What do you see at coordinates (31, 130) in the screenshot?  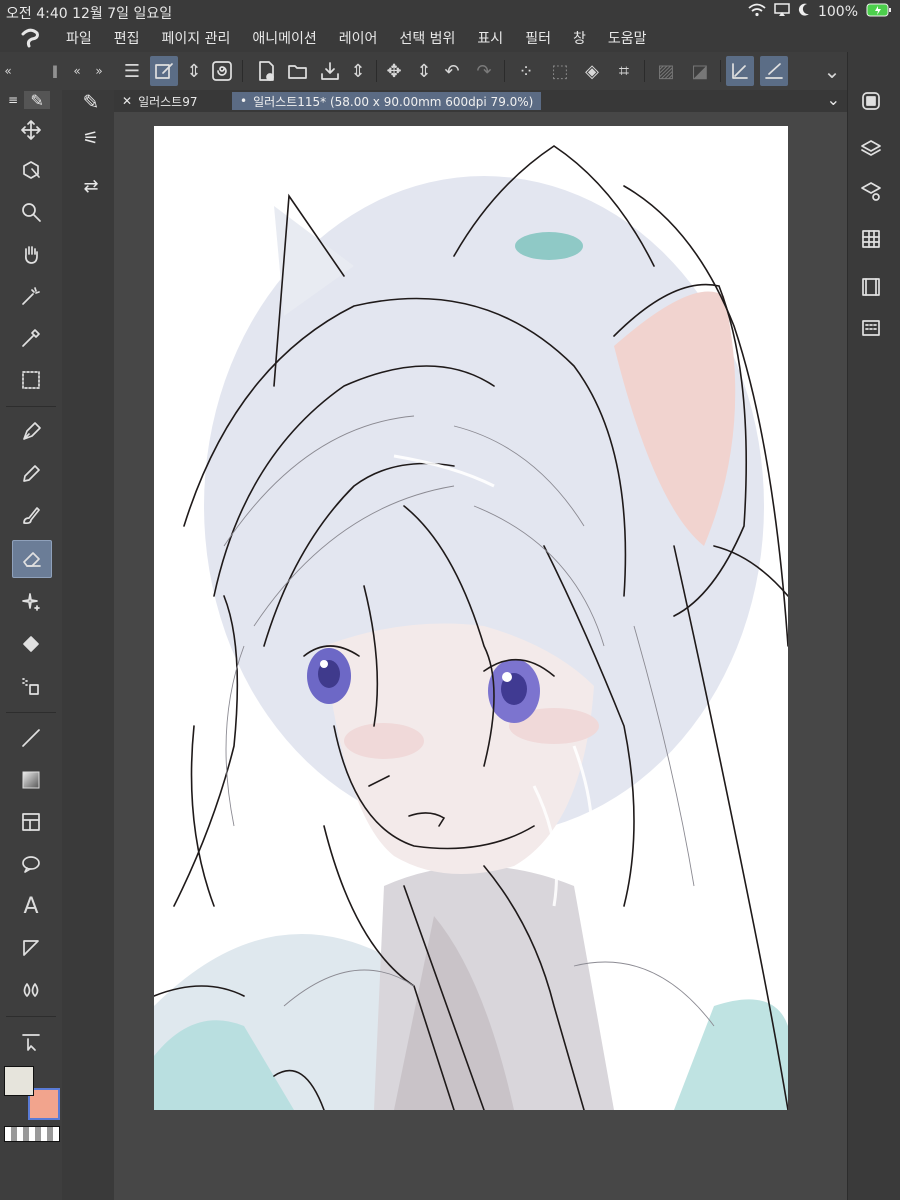 I see `move-icon` at bounding box center [31, 130].